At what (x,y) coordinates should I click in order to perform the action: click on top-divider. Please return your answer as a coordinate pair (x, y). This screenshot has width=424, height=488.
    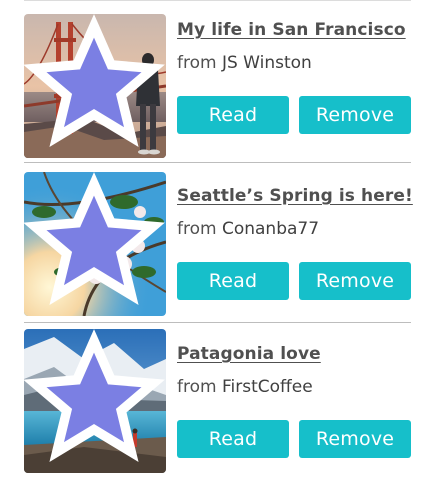
    Looking at the image, I should click on (217, 0).